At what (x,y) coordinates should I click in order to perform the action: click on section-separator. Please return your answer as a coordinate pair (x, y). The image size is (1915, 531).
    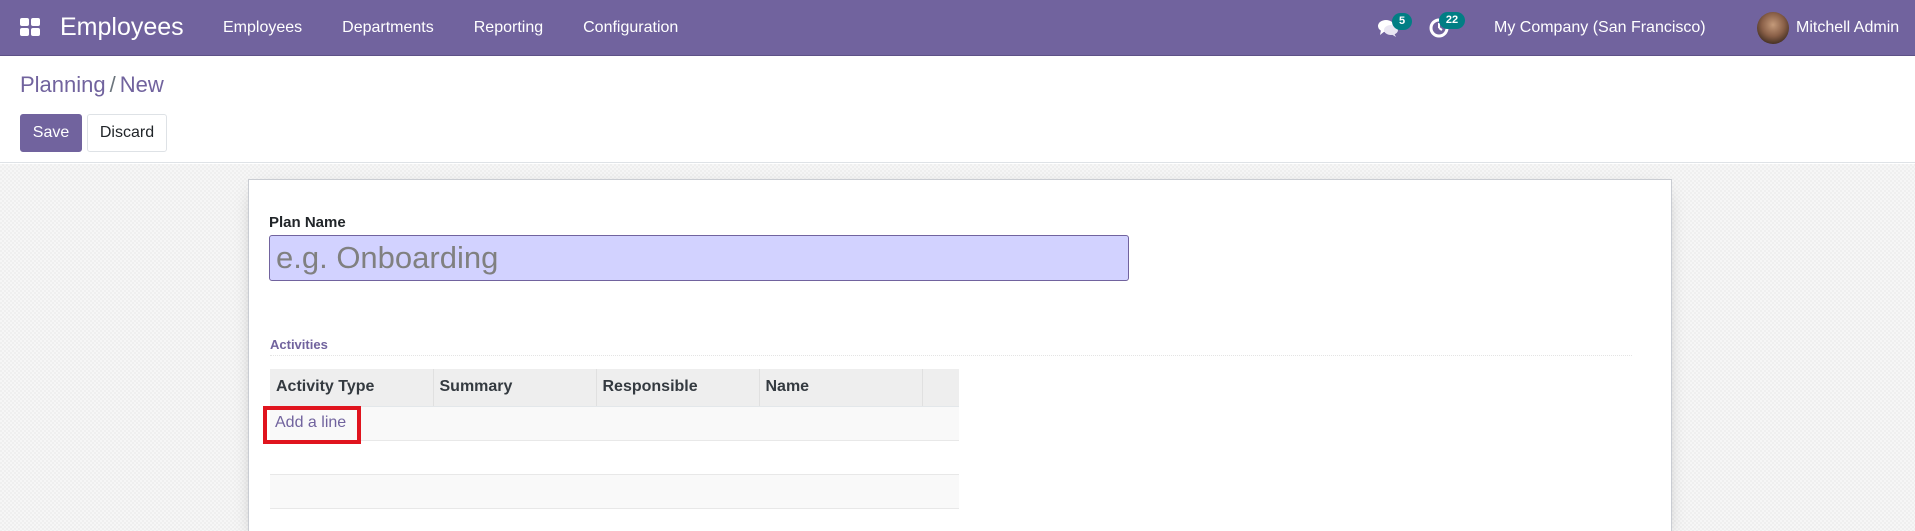
    Looking at the image, I should click on (951, 355).